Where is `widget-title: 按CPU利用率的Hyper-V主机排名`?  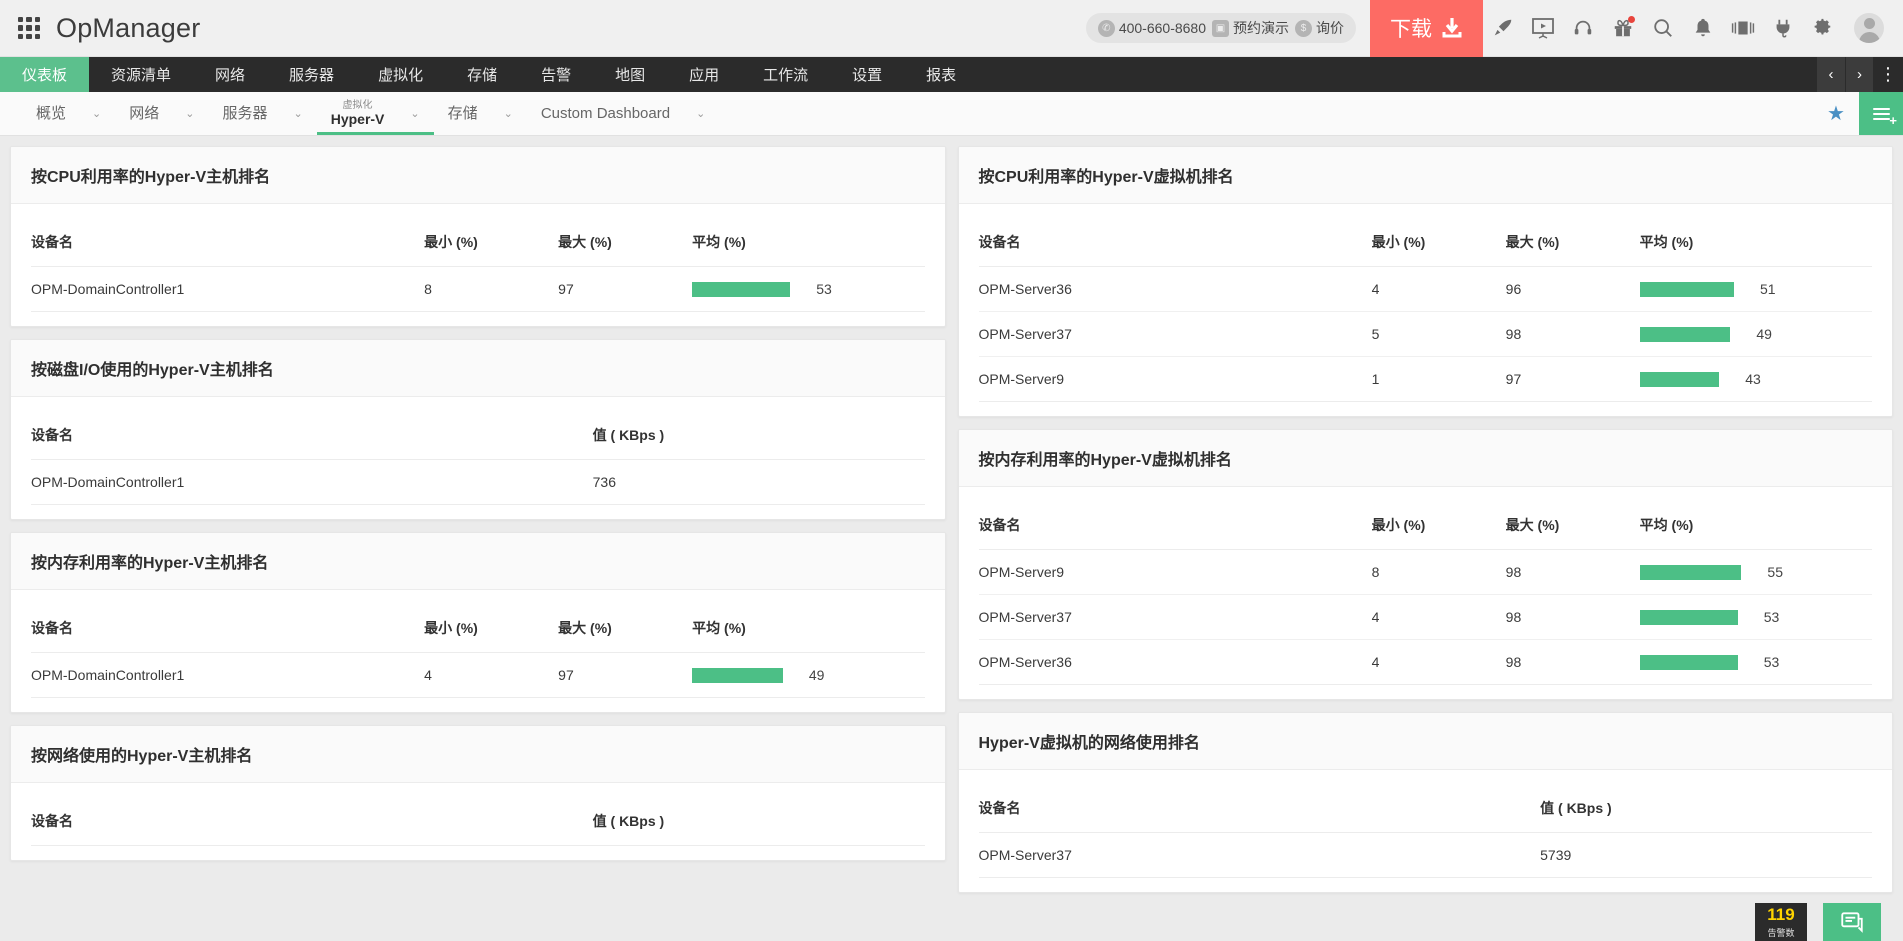 widget-title: 按CPU利用率的Hyper-V主机排名 is located at coordinates (478, 175).